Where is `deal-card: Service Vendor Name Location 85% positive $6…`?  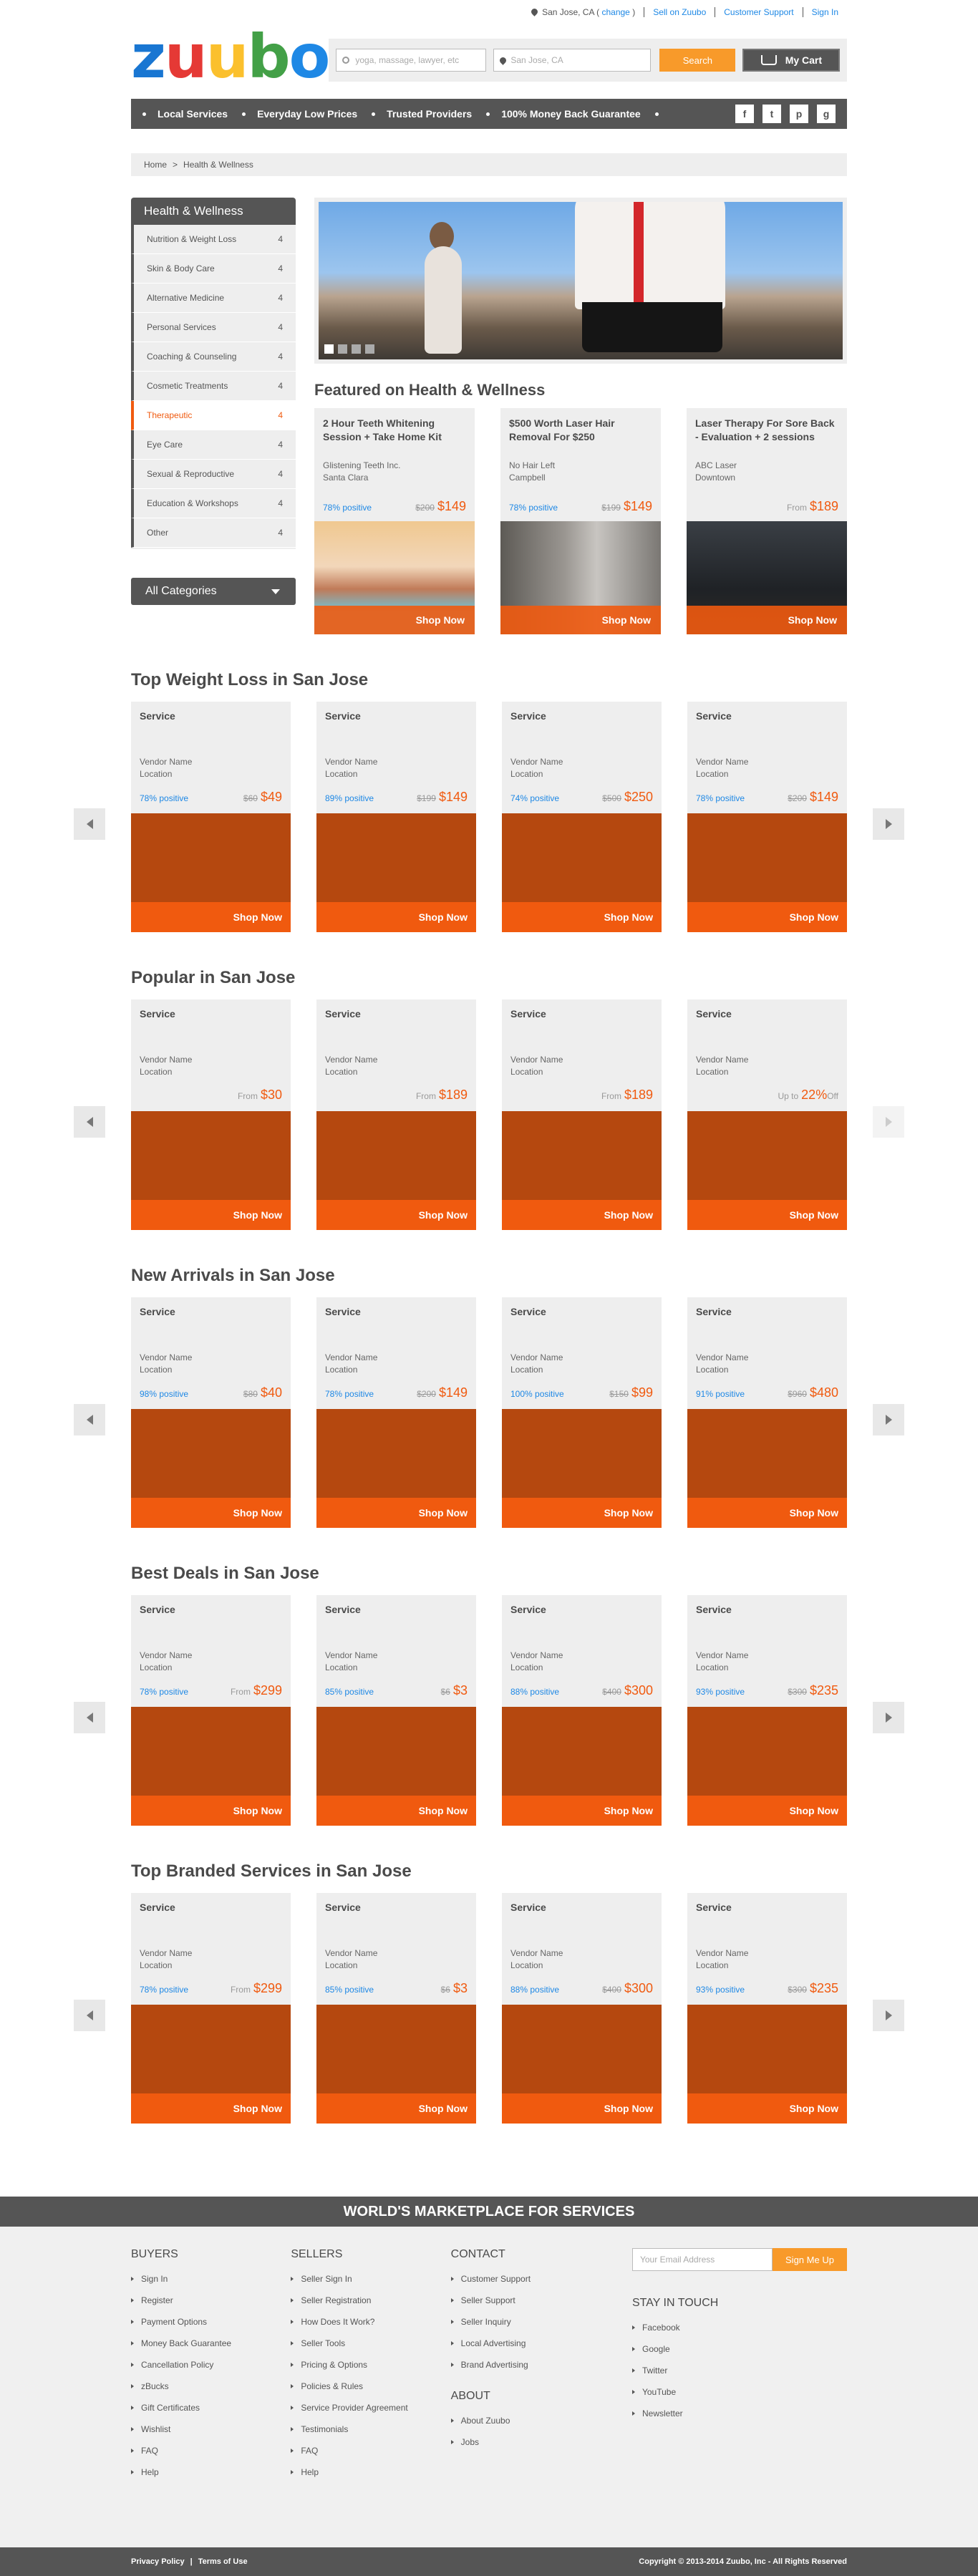 deal-card: Service Vendor Name Location 85% positive $6… is located at coordinates (396, 2008).